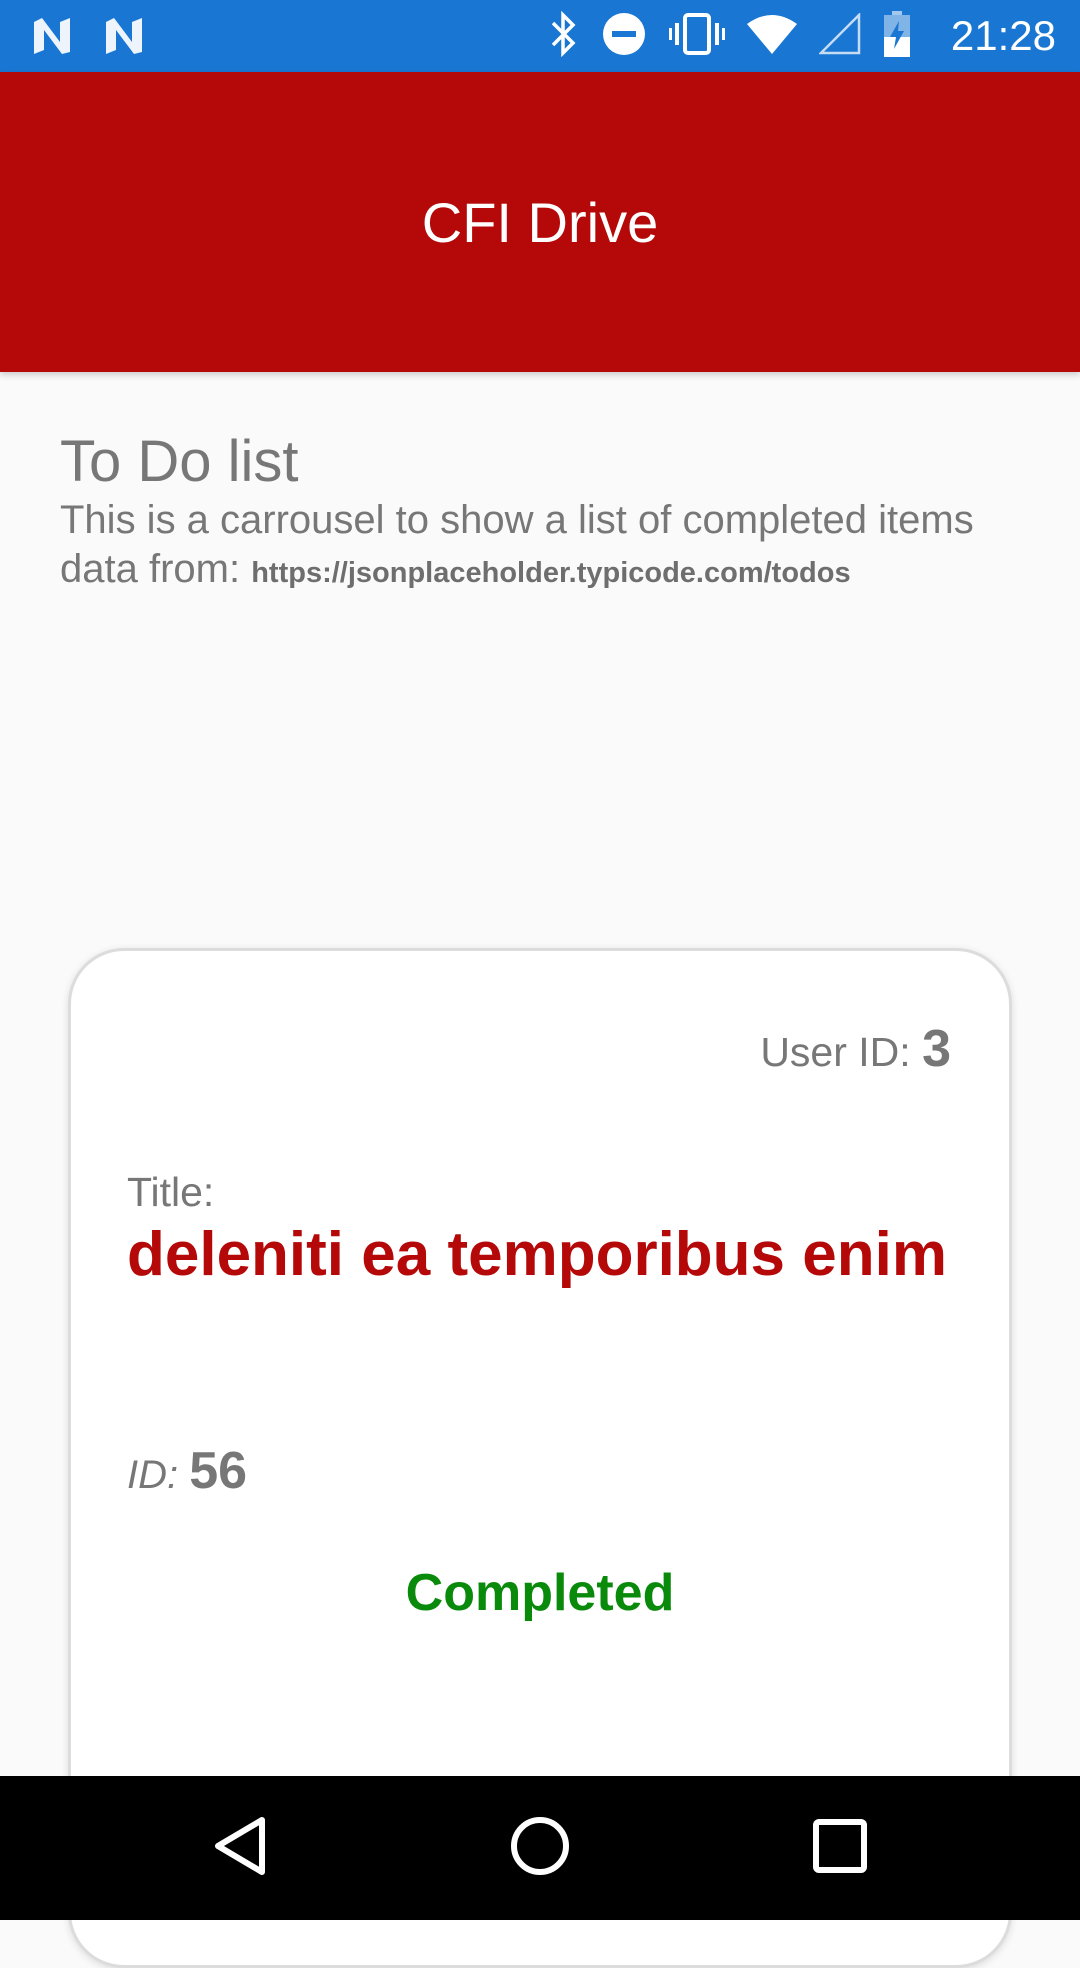  Describe the element at coordinates (171, 1192) in the screenshot. I see `title-label: Title:` at that location.